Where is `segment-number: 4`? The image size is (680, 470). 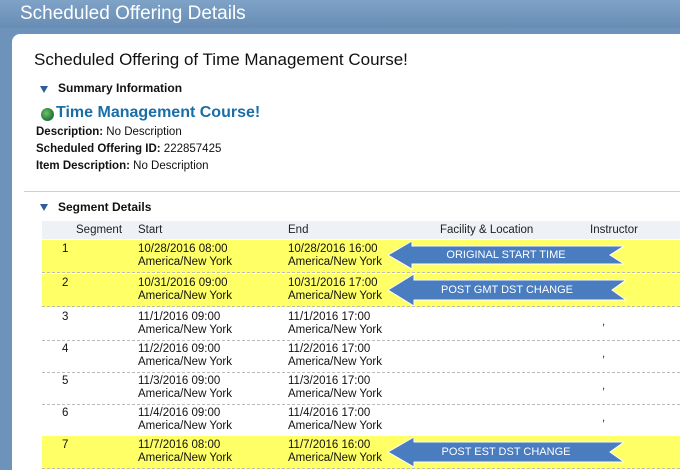
segment-number: 4 is located at coordinates (65, 349).